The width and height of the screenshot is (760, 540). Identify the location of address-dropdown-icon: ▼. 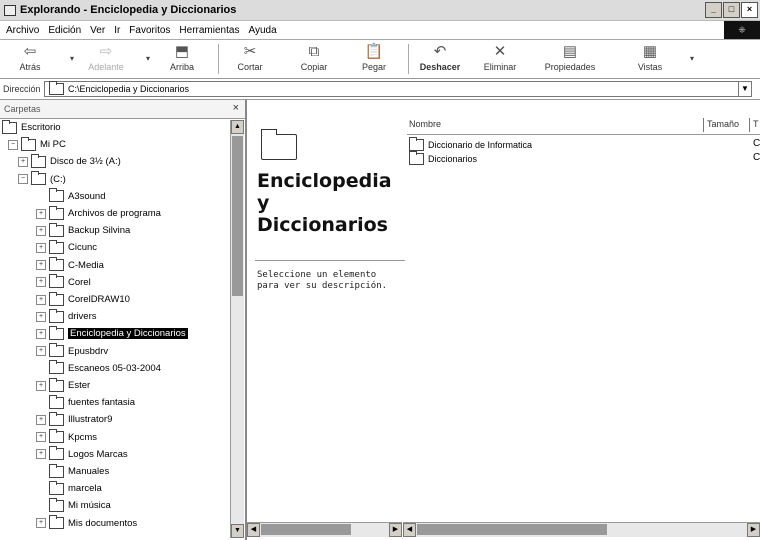
(744, 89).